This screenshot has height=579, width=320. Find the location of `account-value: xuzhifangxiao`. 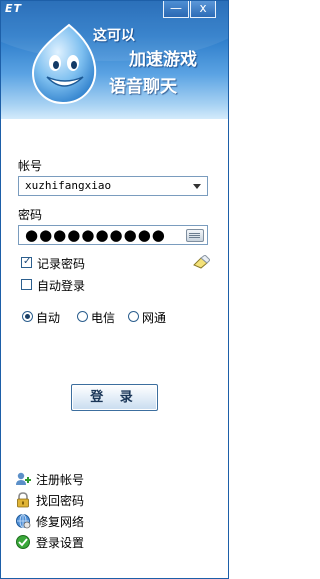

account-value: xuzhifangxiao is located at coordinates (68, 185).